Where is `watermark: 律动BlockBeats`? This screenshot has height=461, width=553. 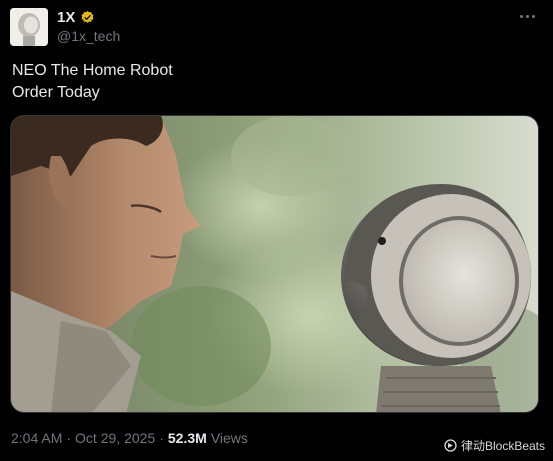 watermark: 律动BlockBeats is located at coordinates (494, 445).